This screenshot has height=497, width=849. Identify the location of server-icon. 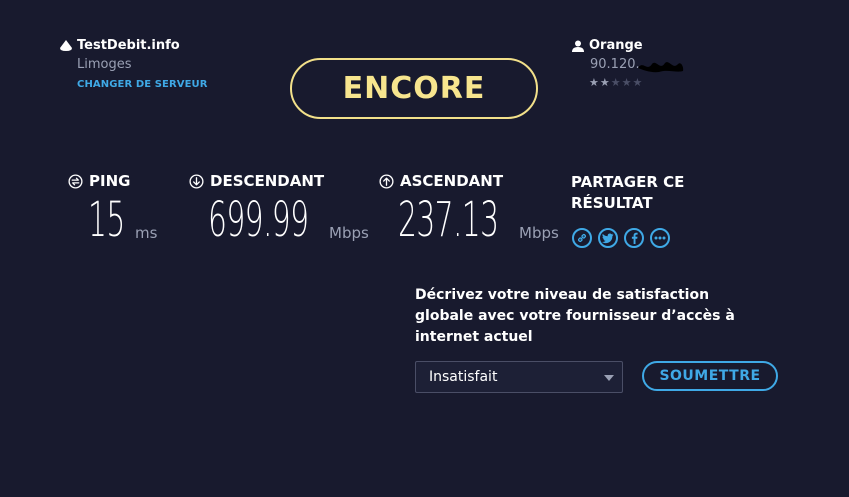
(66, 45).